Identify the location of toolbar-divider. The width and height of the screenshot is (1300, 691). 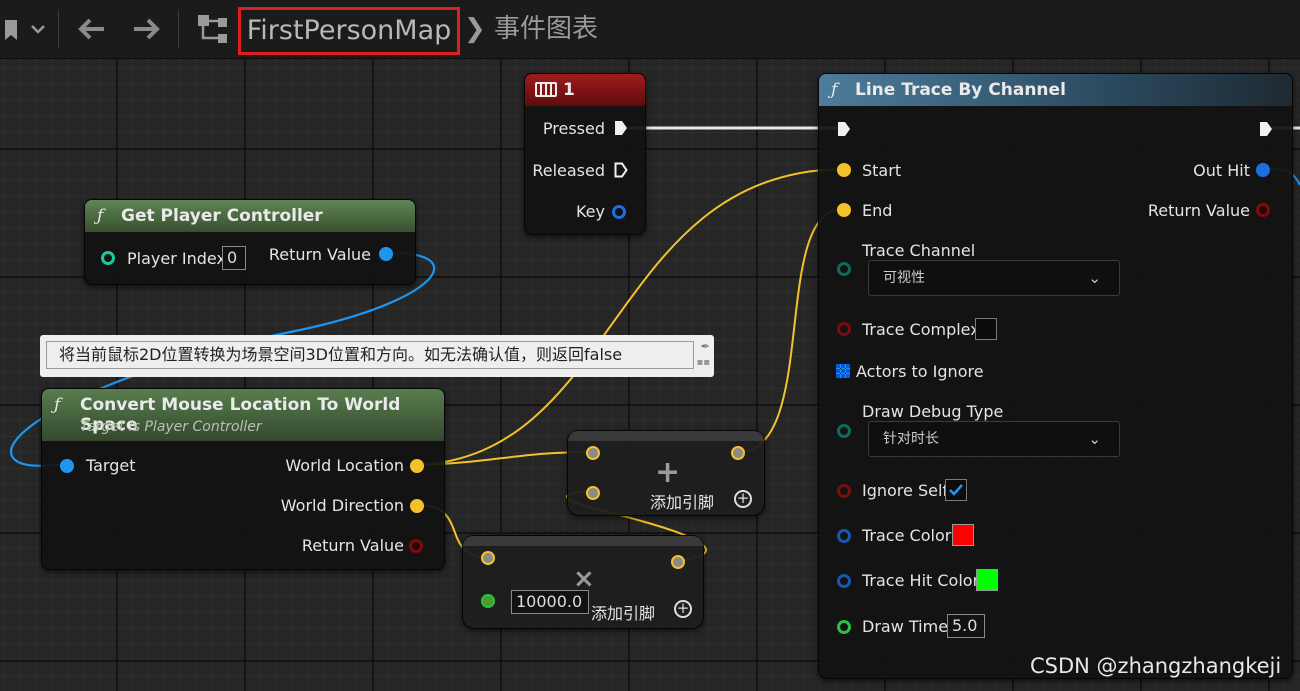
(178, 29).